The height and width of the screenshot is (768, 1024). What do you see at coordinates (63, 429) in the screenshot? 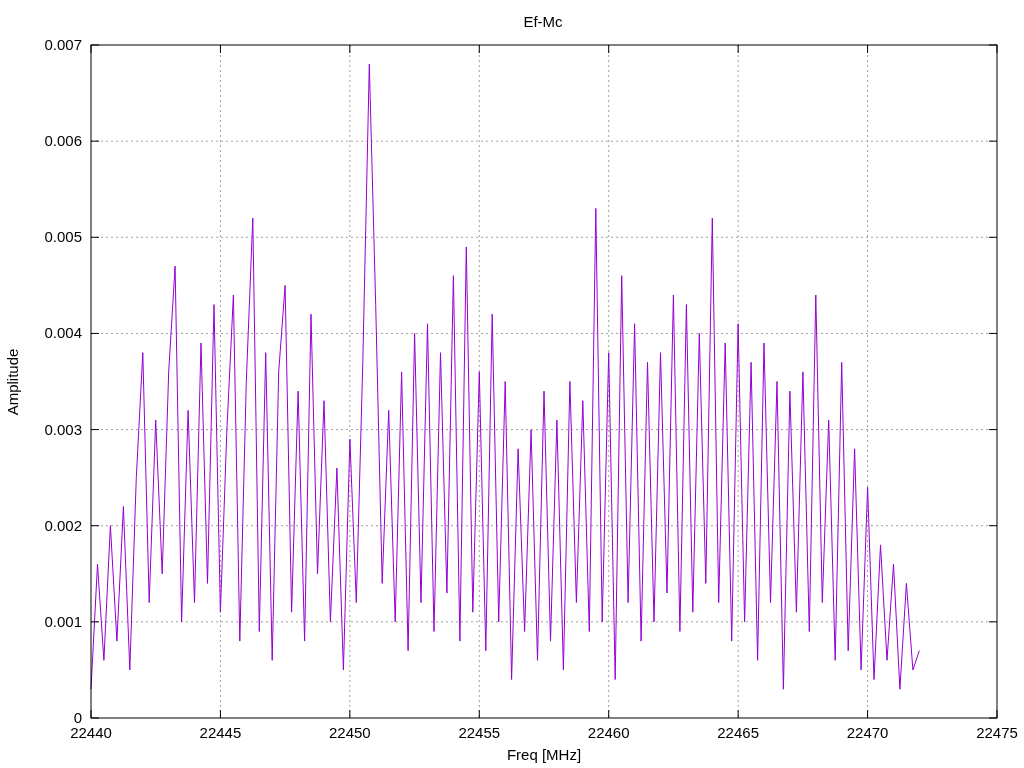
I see `y-tick-label: 0.003` at bounding box center [63, 429].